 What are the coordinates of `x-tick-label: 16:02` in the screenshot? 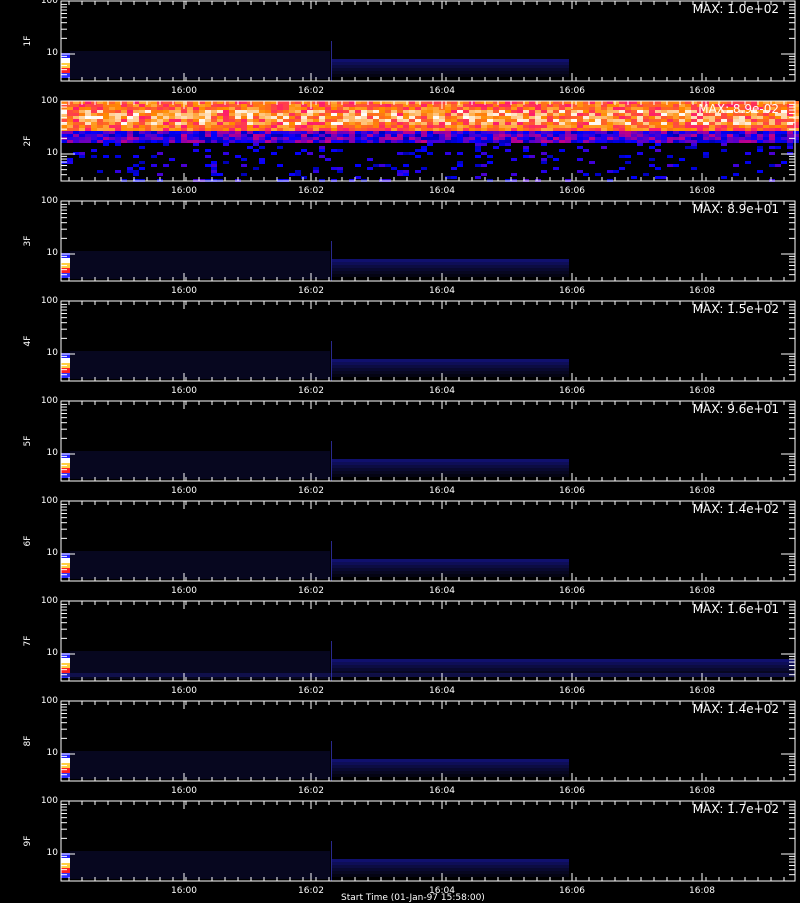 It's located at (311, 791).